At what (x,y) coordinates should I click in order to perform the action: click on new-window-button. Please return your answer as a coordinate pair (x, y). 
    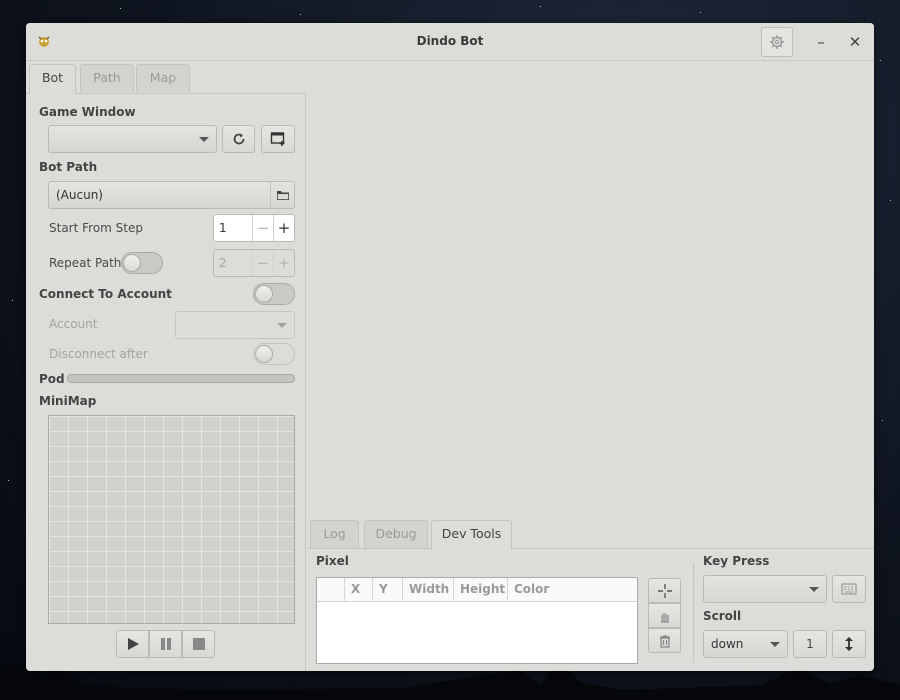
    Looking at the image, I should click on (278, 139).